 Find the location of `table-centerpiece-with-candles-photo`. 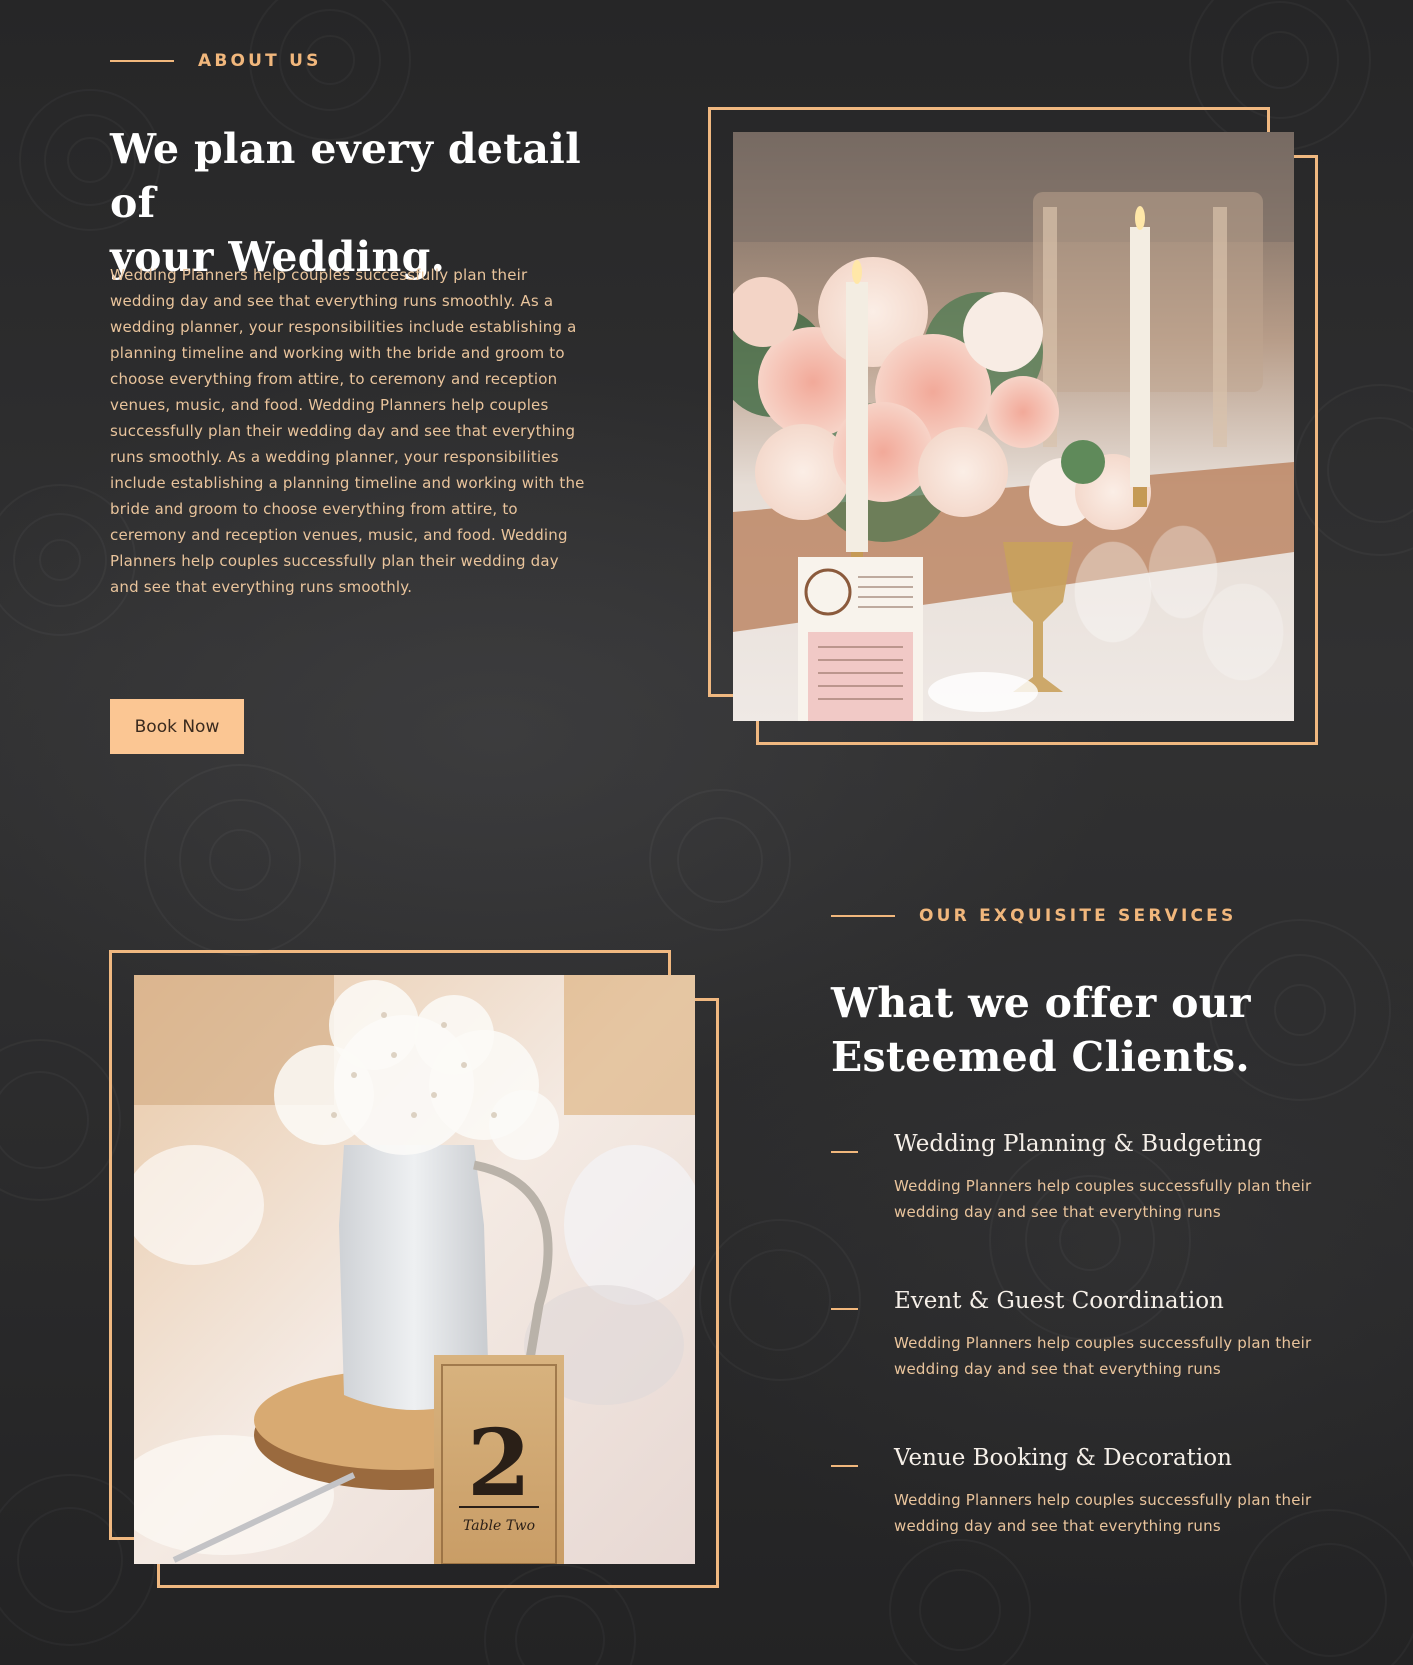

table-centerpiece-with-candles-photo is located at coordinates (1013, 426).